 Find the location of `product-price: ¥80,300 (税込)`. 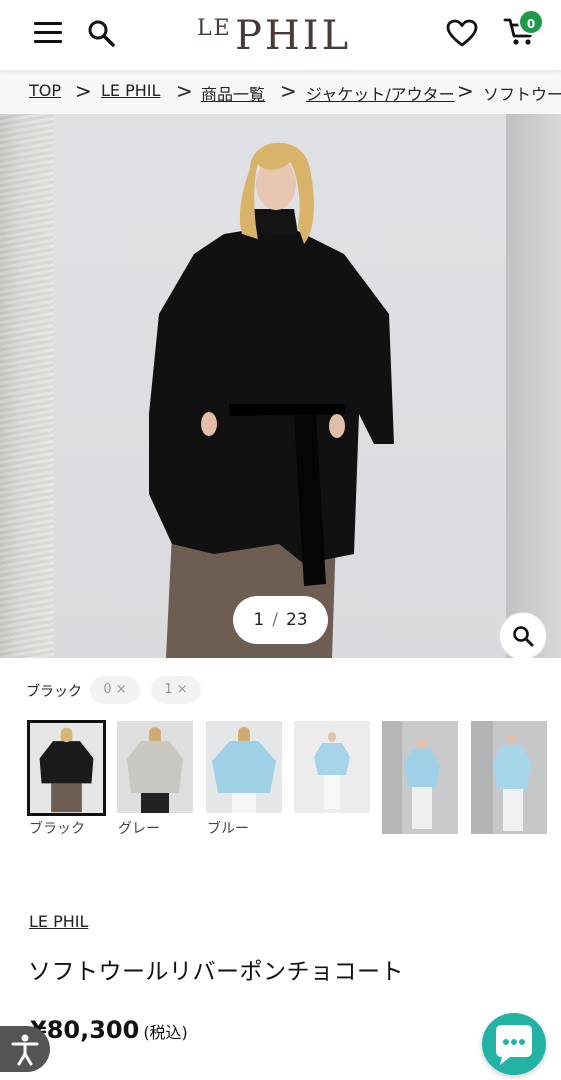

product-price: ¥80,300 (税込) is located at coordinates (109, 1030).